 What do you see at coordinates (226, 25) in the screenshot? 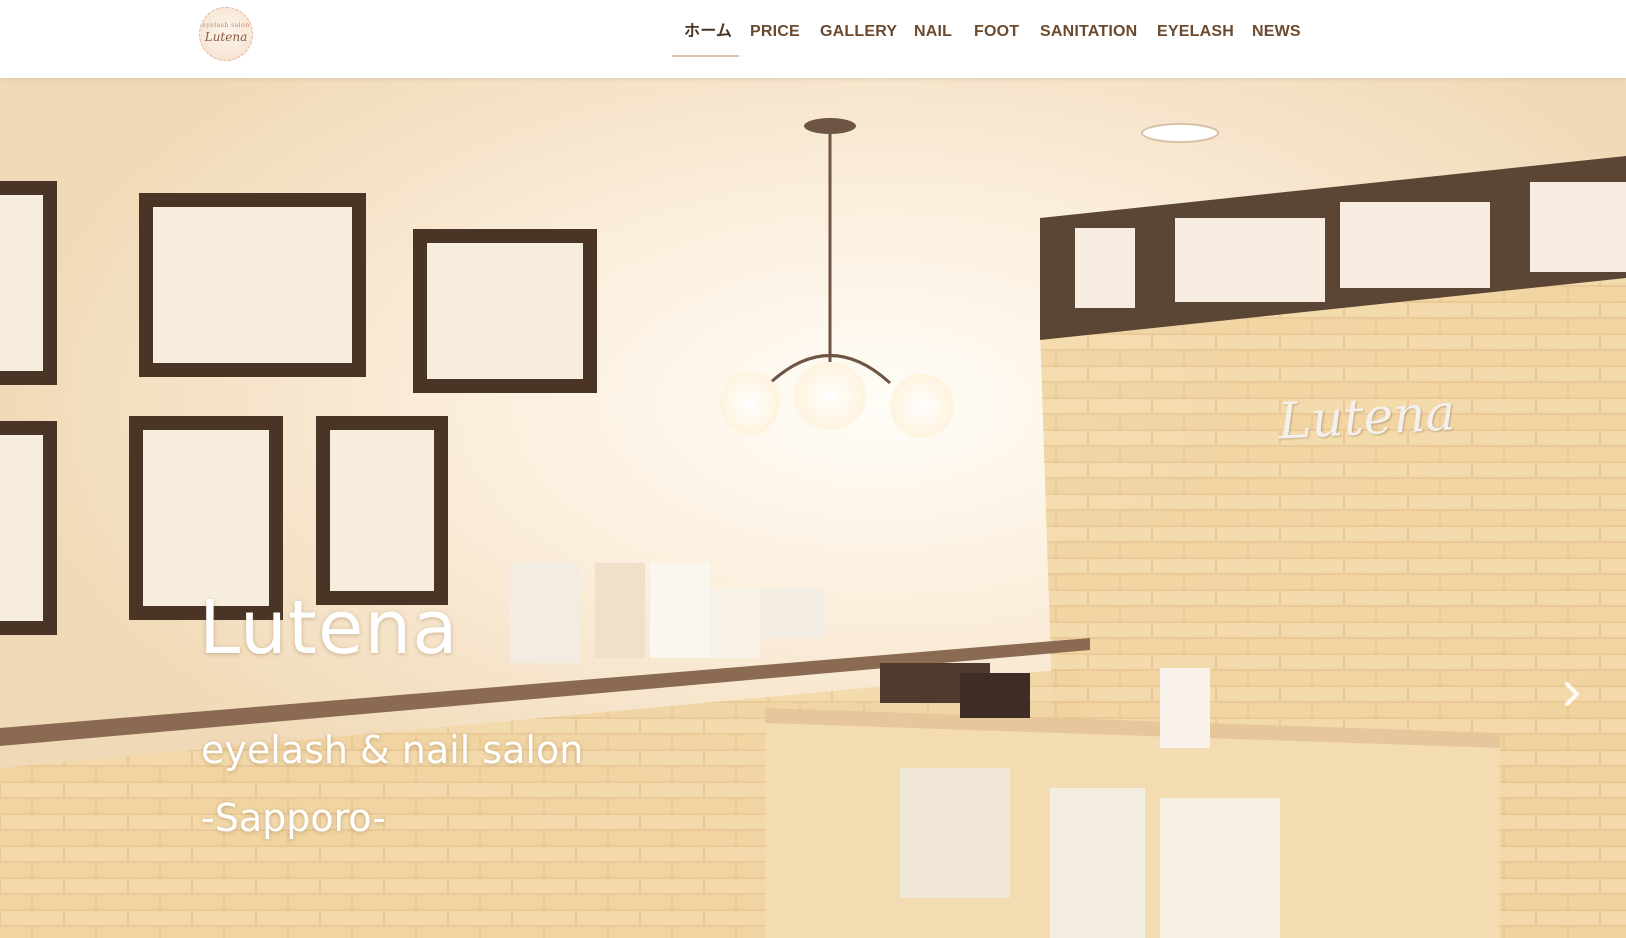
I see `logo-tagline: eyelash salon` at bounding box center [226, 25].